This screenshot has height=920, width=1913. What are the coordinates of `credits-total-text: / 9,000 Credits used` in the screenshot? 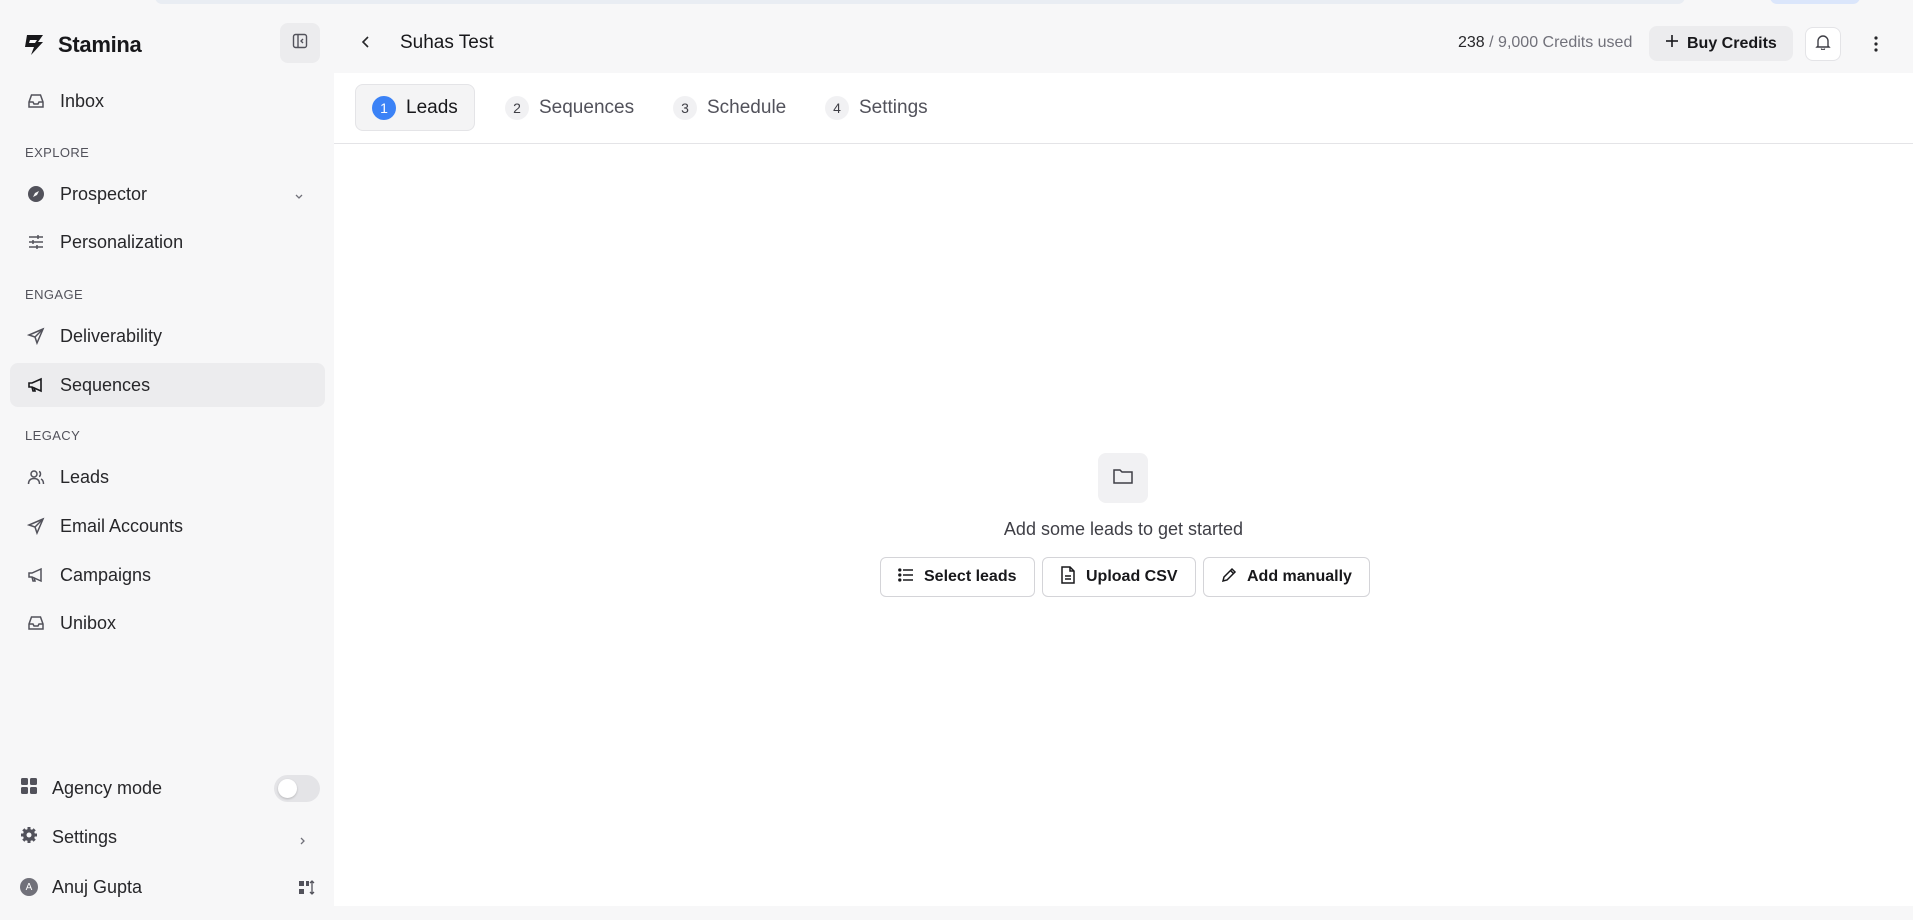 It's located at (1561, 42).